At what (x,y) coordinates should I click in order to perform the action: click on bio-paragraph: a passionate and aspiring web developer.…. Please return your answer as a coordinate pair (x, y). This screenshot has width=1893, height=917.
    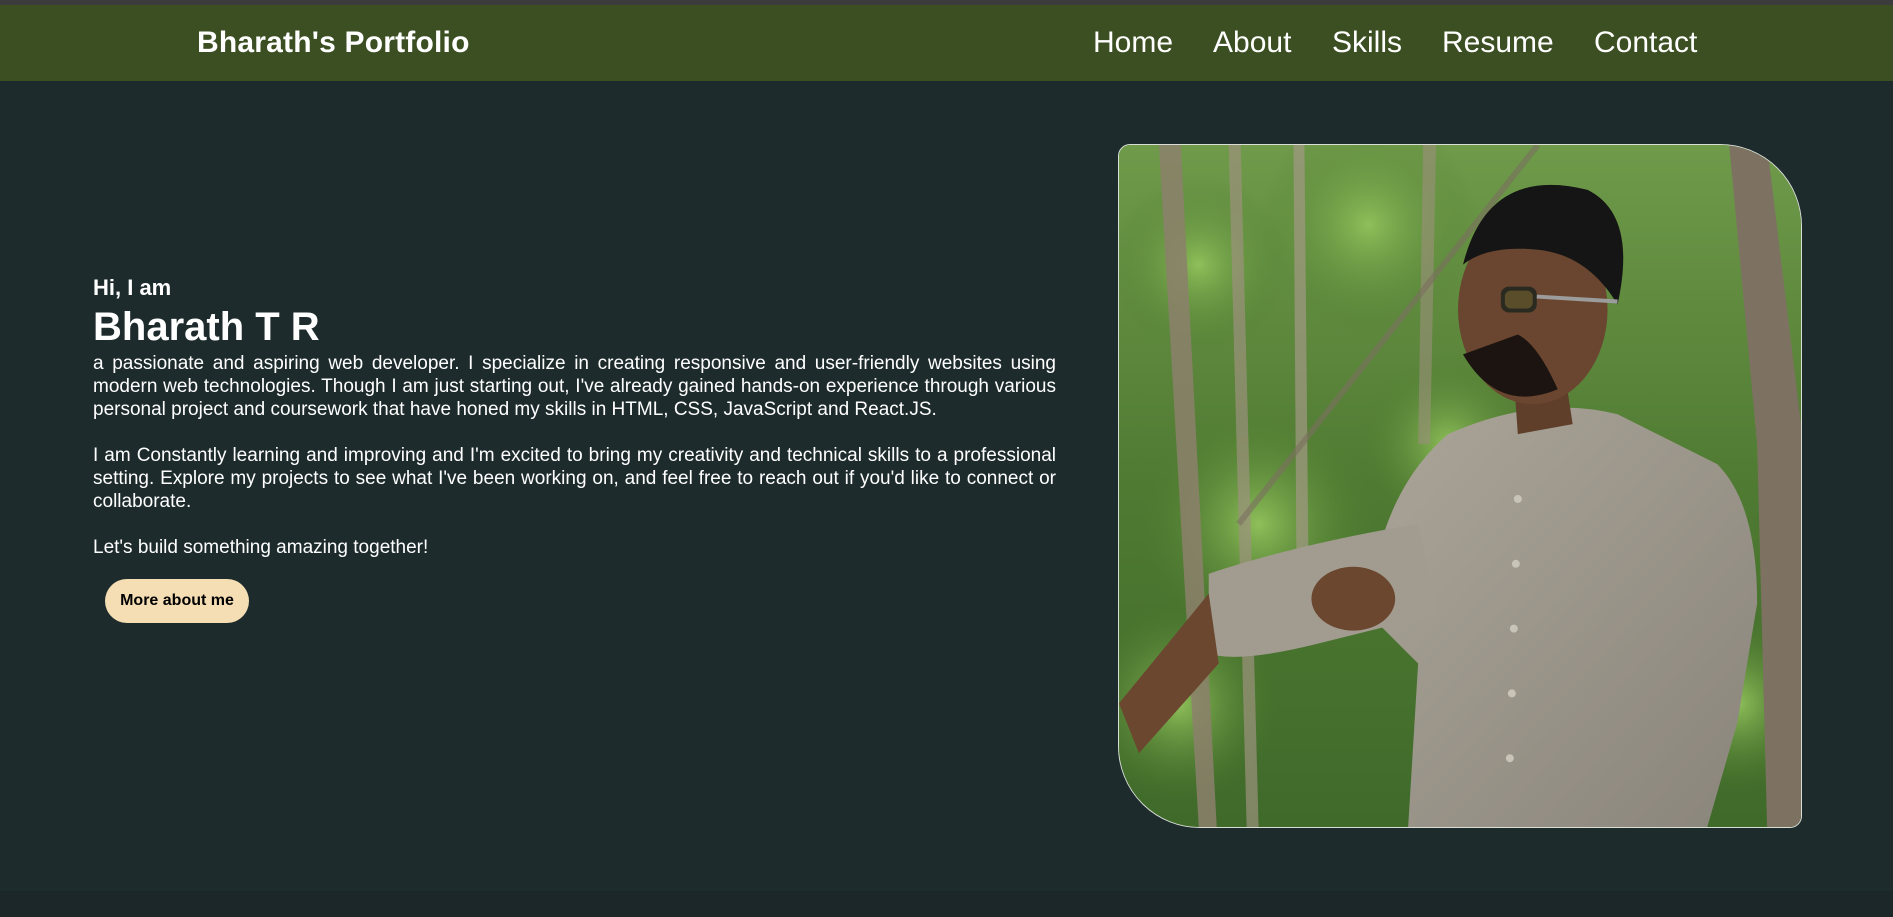
    Looking at the image, I should click on (574, 386).